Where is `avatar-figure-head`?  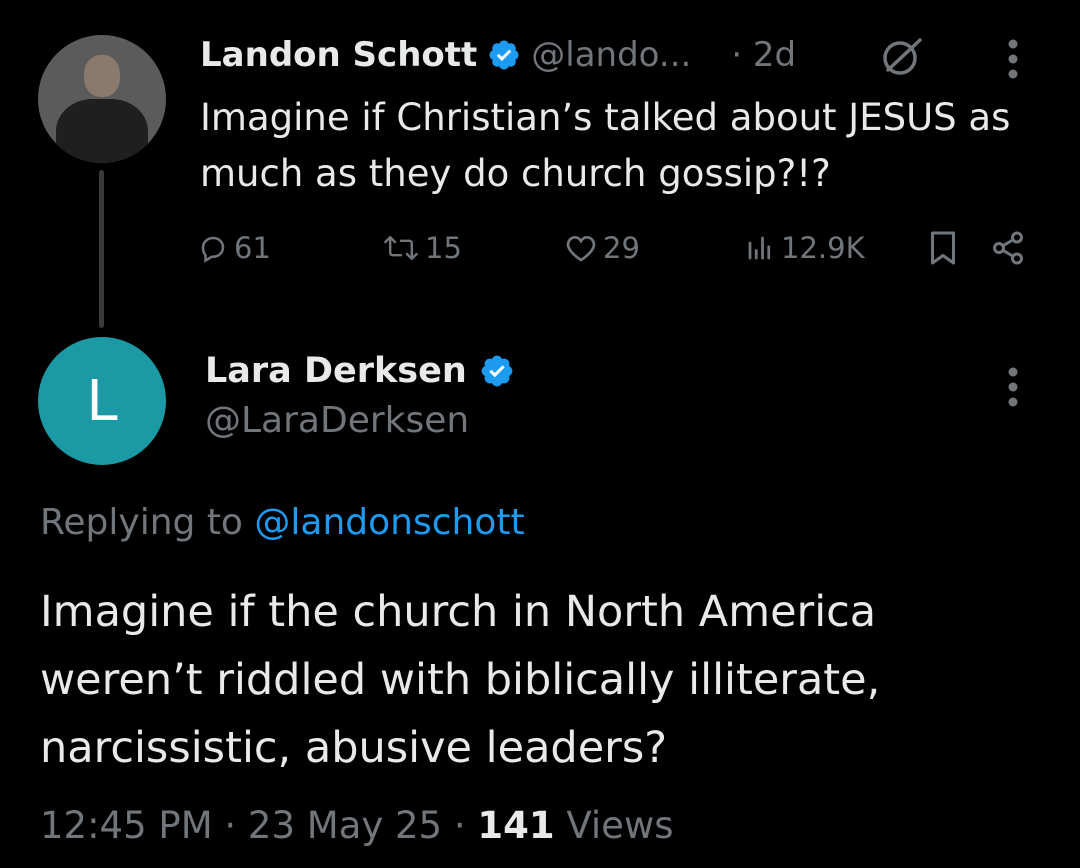
avatar-figure-head is located at coordinates (102, 76).